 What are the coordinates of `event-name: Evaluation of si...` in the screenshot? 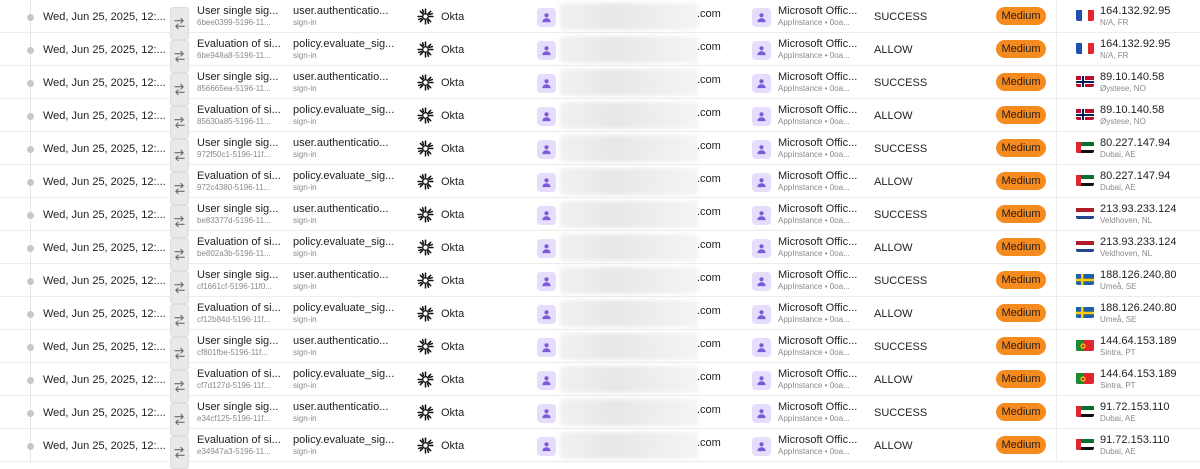 It's located at (239, 44).